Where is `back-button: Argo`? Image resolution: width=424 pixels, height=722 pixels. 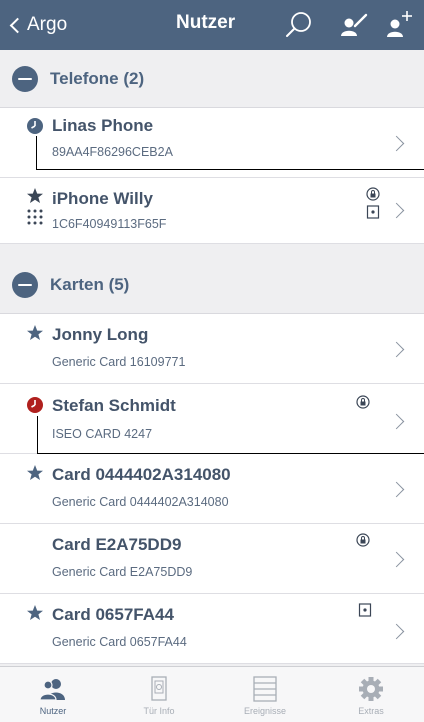 back-button: Argo is located at coordinates (37, 25).